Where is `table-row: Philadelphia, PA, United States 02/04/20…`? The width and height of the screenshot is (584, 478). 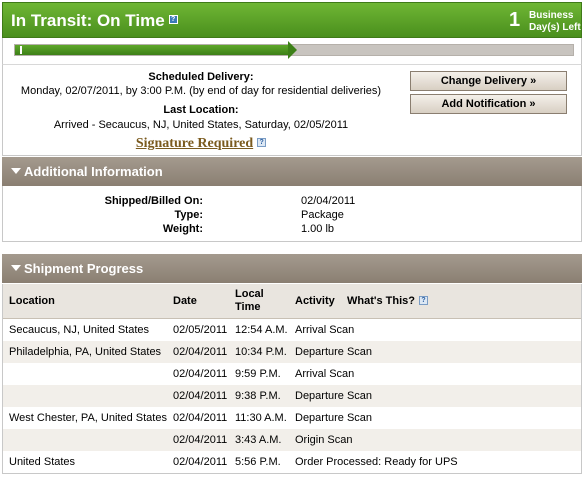 table-row: Philadelphia, PA, United States 02/04/20… is located at coordinates (292, 352).